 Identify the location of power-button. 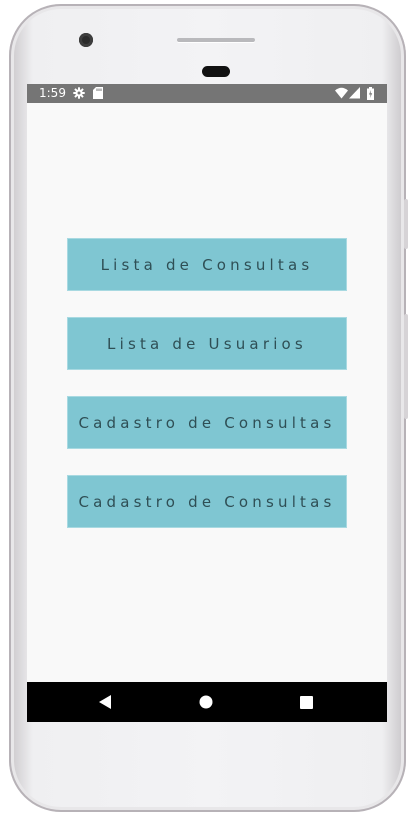
(406, 224).